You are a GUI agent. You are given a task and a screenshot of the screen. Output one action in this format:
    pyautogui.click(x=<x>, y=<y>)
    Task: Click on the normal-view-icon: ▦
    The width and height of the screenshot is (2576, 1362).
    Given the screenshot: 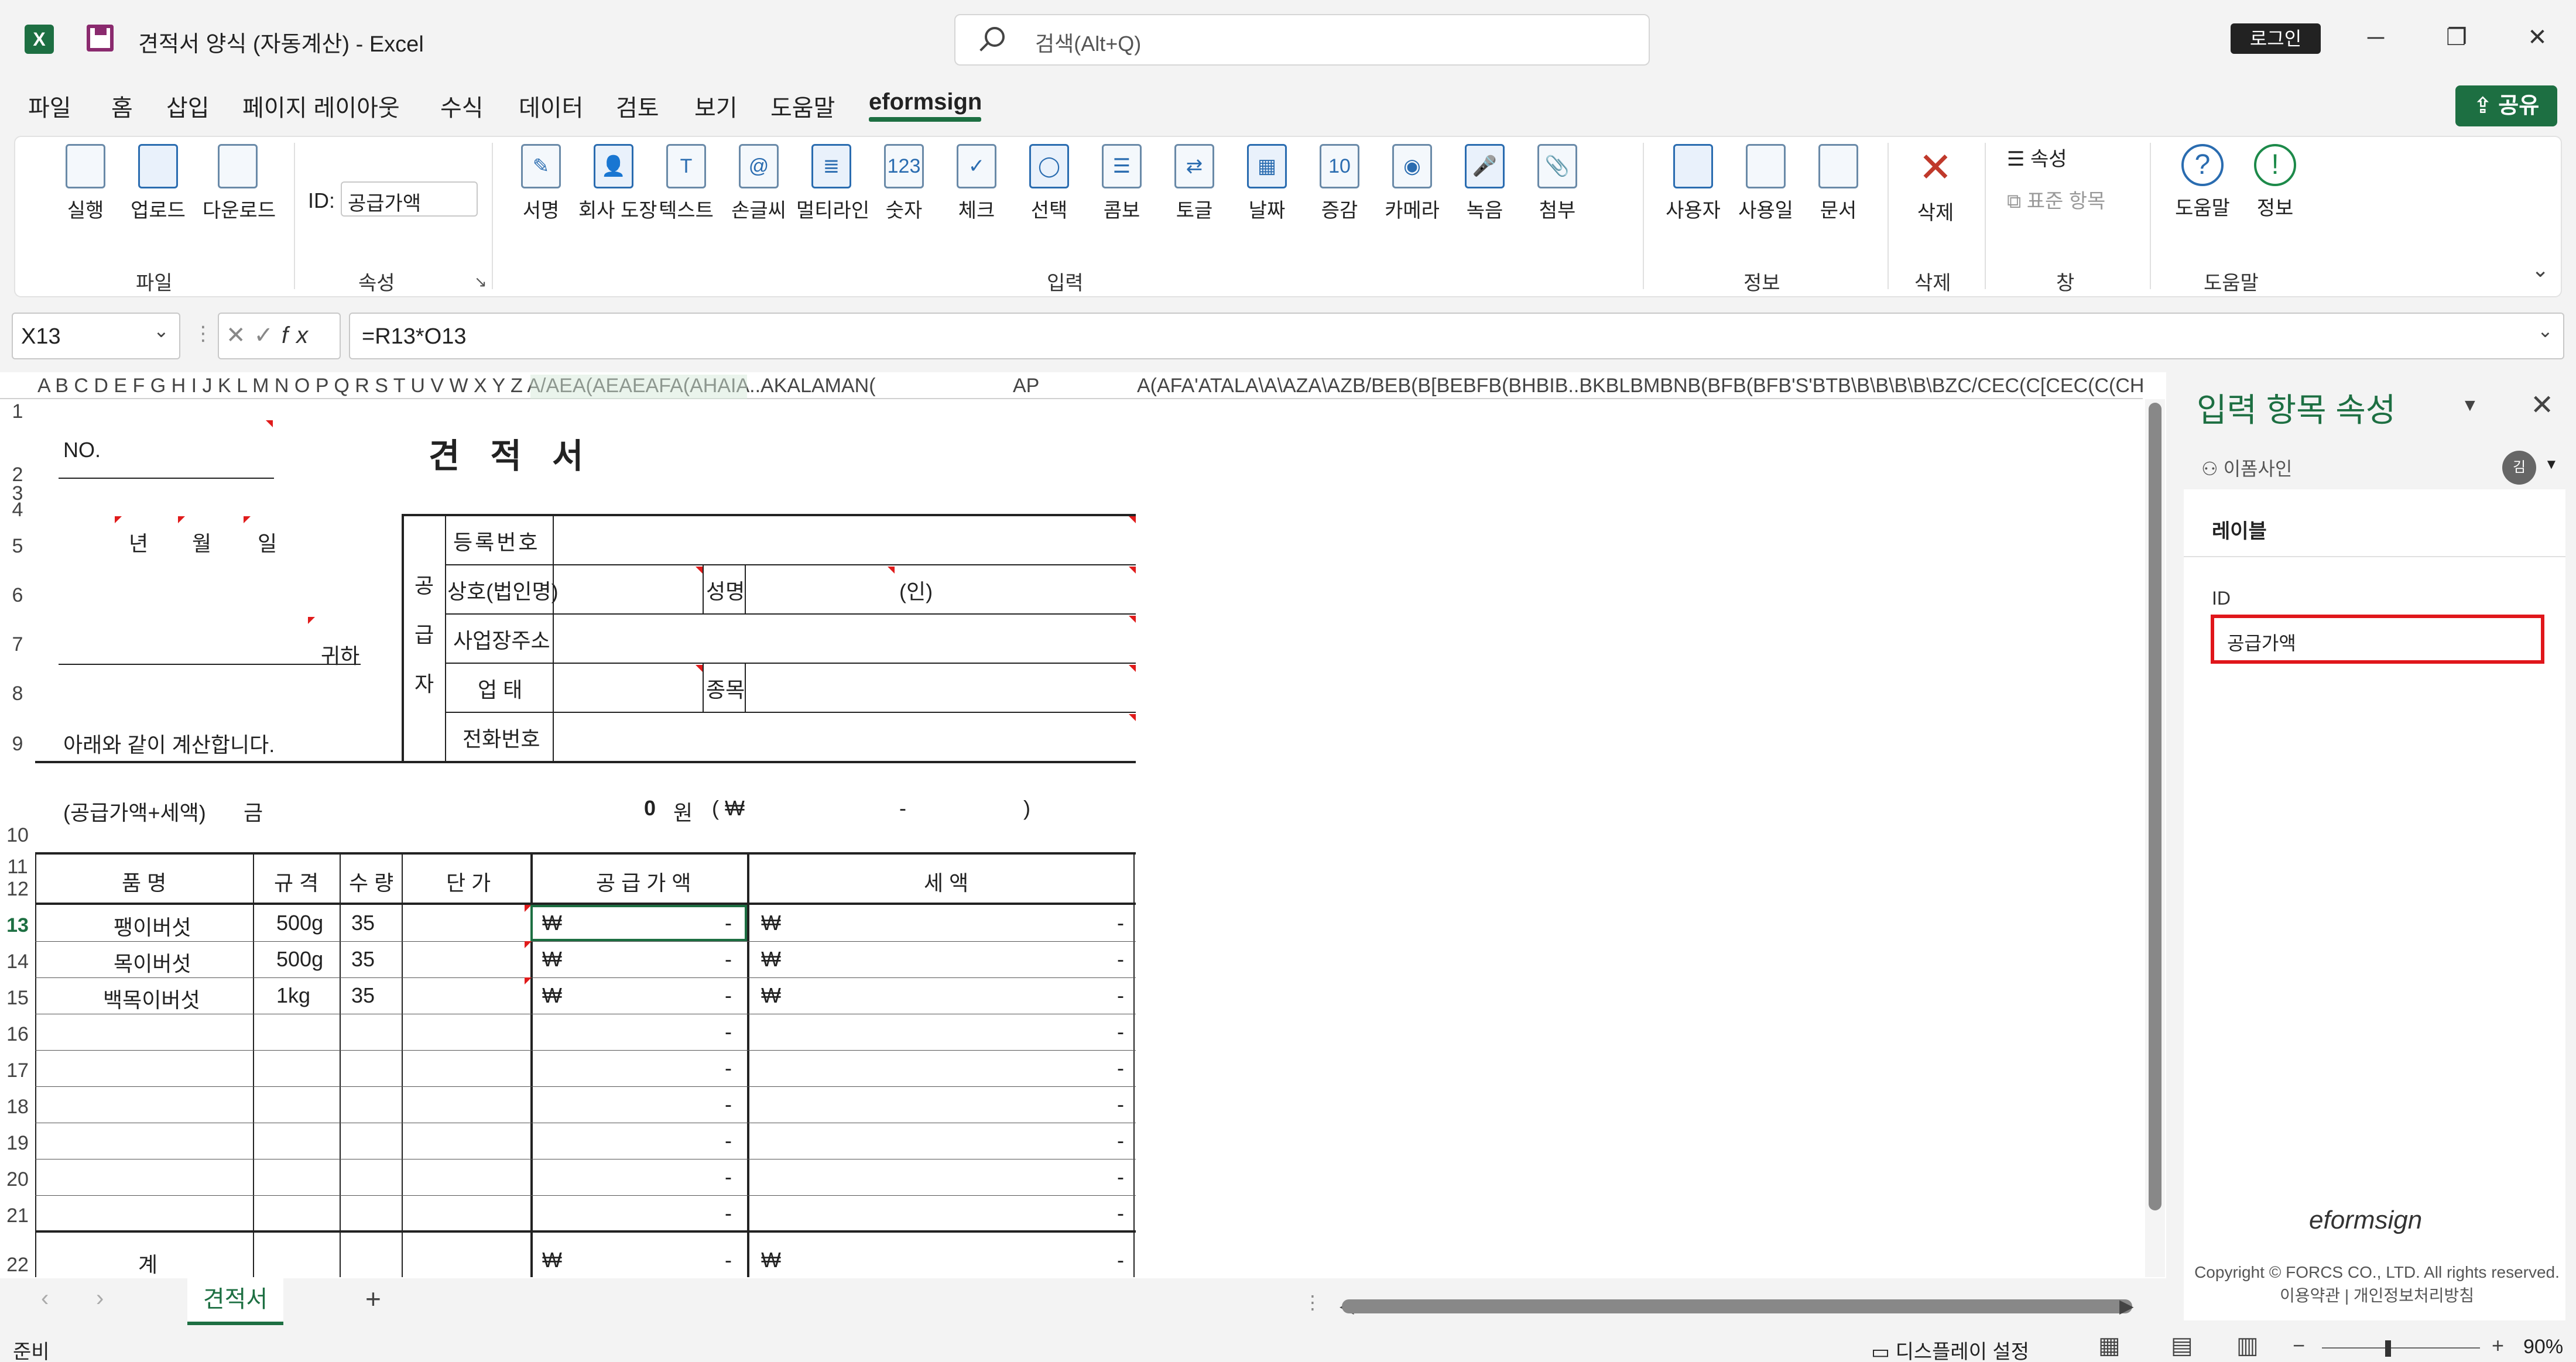 What is the action you would take?
    pyautogui.click(x=2109, y=1345)
    